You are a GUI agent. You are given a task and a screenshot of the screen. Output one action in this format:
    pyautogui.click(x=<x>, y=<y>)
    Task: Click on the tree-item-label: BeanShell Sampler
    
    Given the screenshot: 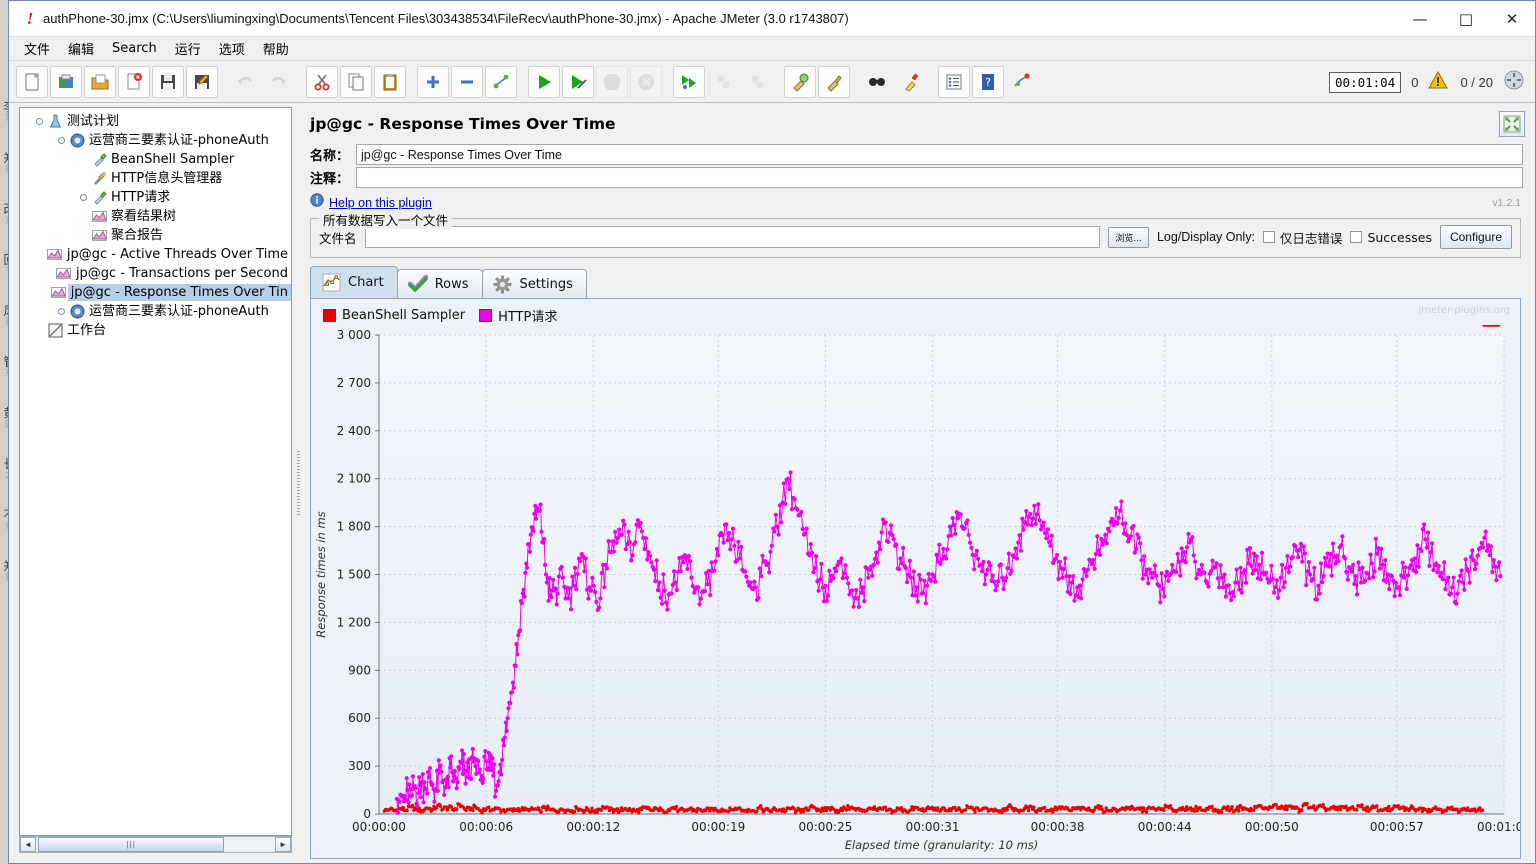 What is the action you would take?
    pyautogui.click(x=173, y=159)
    